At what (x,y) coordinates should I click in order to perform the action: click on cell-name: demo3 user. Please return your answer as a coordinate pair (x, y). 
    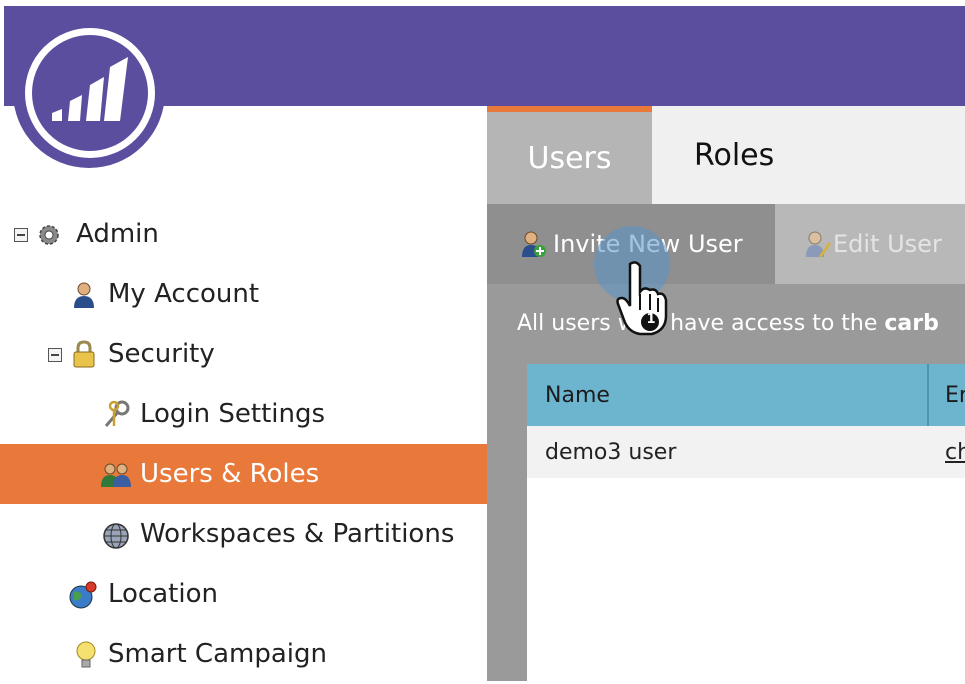
    Looking at the image, I should click on (611, 452).